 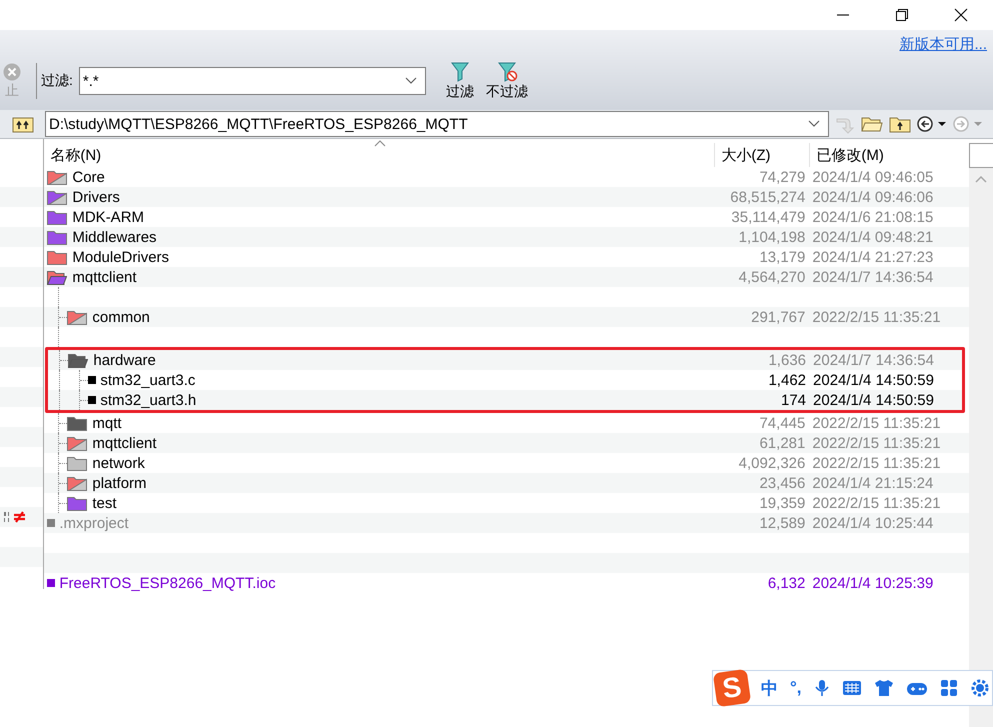 I want to click on file-row: hardware 1,636 2024/1/7 14:36:54, so click(x=505, y=360).